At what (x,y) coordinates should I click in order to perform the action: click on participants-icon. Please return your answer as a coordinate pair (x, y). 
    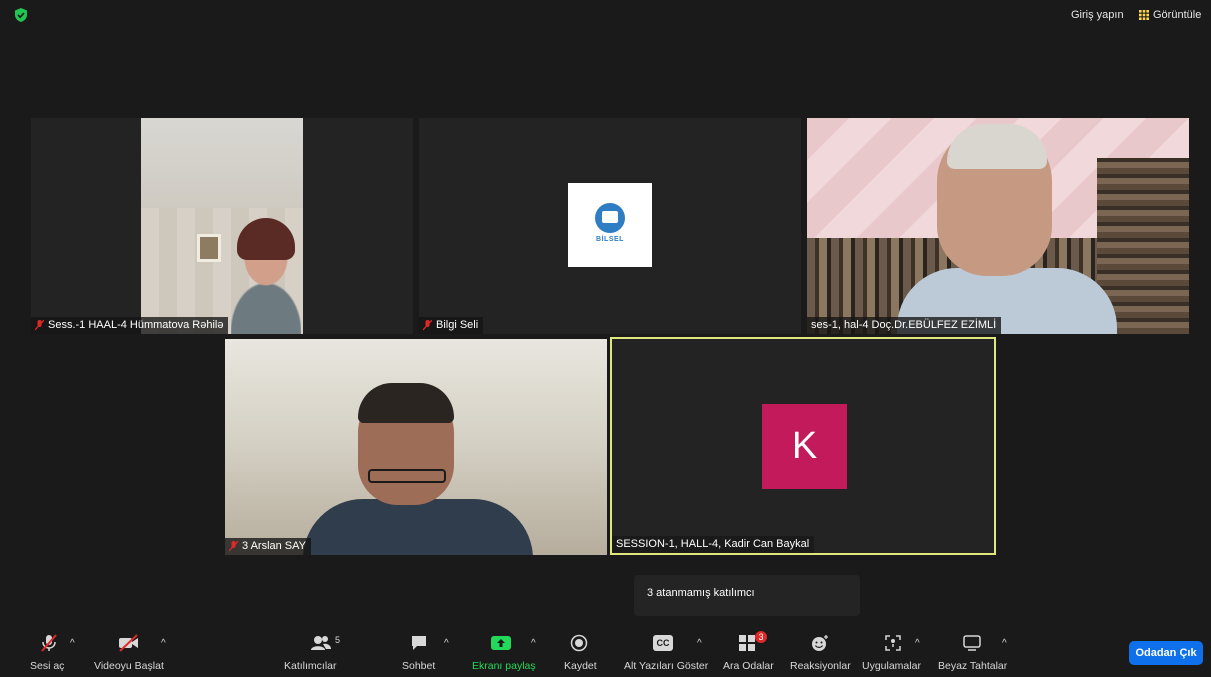
    Looking at the image, I should click on (321, 643).